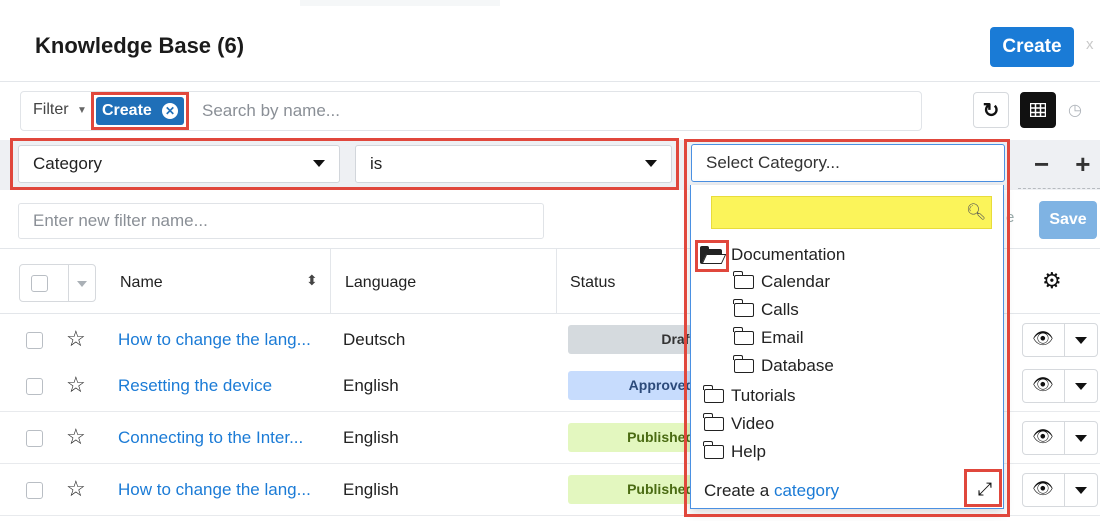 This screenshot has height=521, width=1100. I want to click on search-icon: 🔍︎, so click(976, 212).